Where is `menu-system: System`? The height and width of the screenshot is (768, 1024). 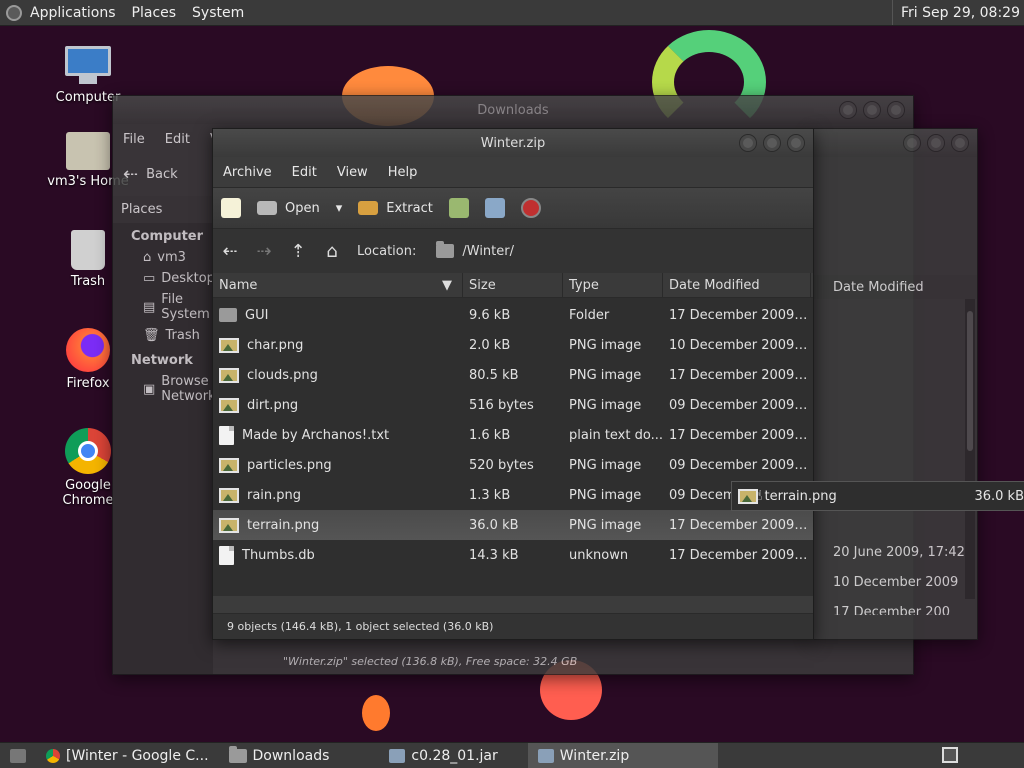 menu-system: System is located at coordinates (218, 13).